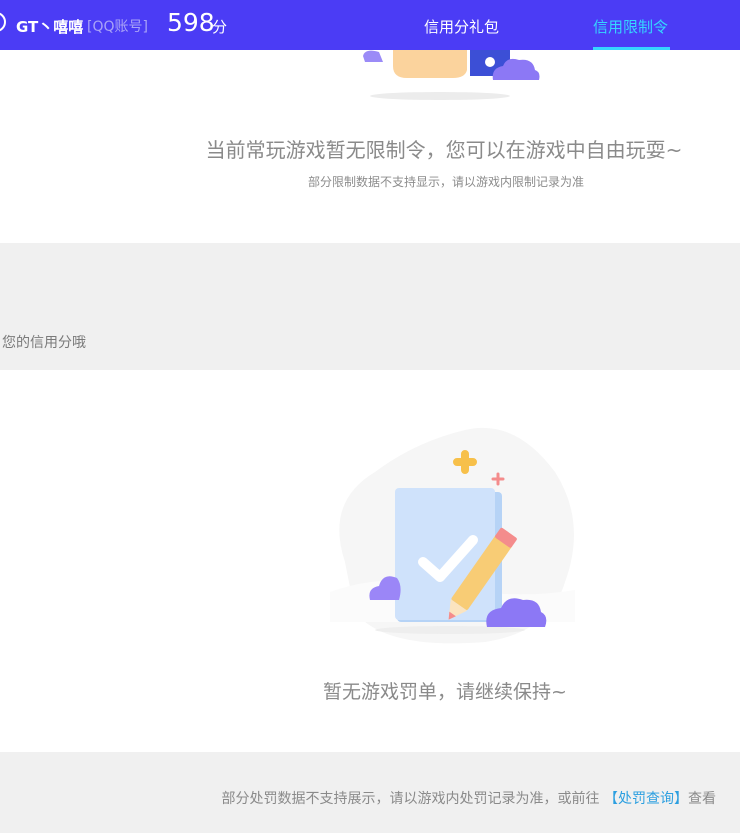  What do you see at coordinates (445, 182) in the screenshot?
I see `limit-data-note: 部分限制数据不支持显示，请以游戏内限制记录为准` at bounding box center [445, 182].